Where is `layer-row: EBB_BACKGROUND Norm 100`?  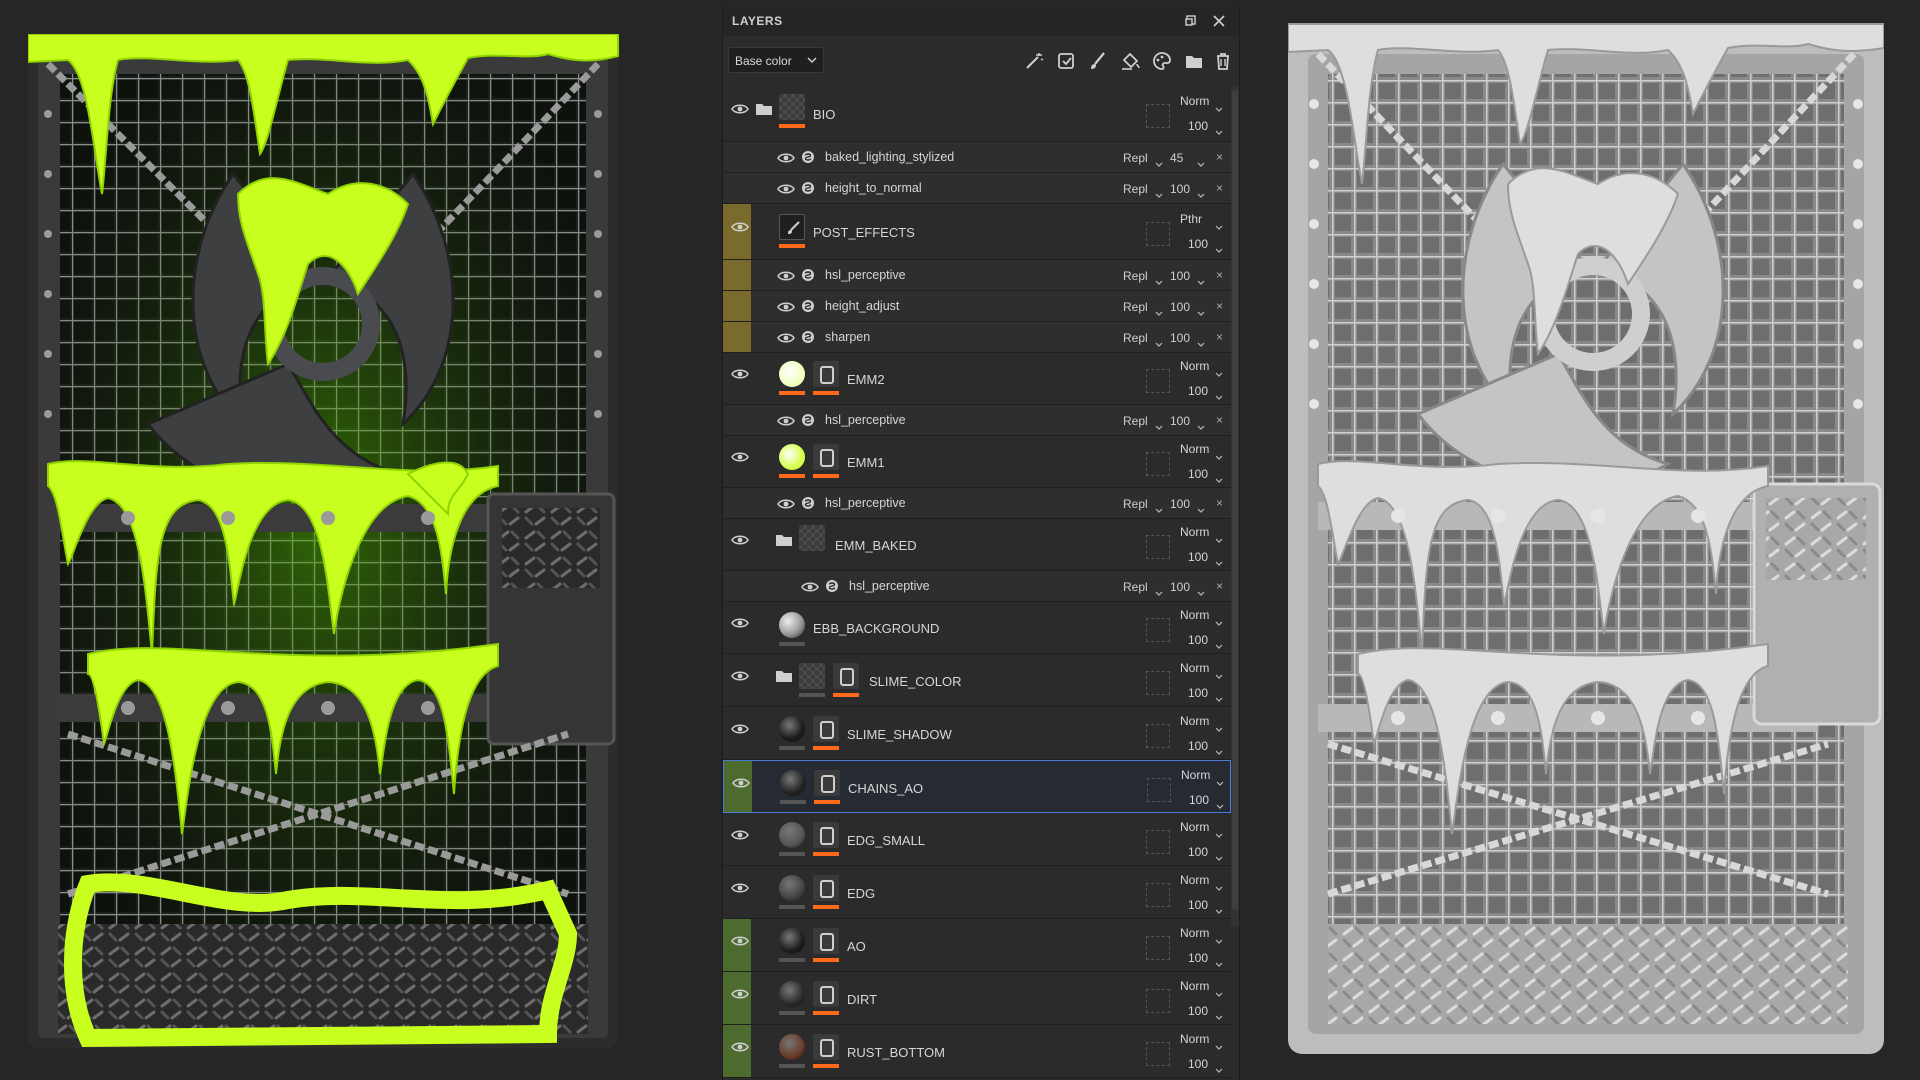
layer-row: EBB_BACKGROUND Norm 100 is located at coordinates (977, 628).